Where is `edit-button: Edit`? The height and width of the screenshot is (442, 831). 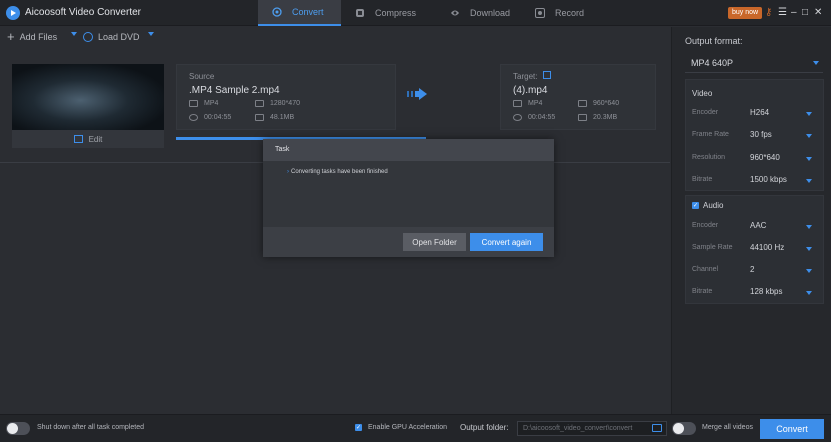
edit-button: Edit is located at coordinates (88, 139).